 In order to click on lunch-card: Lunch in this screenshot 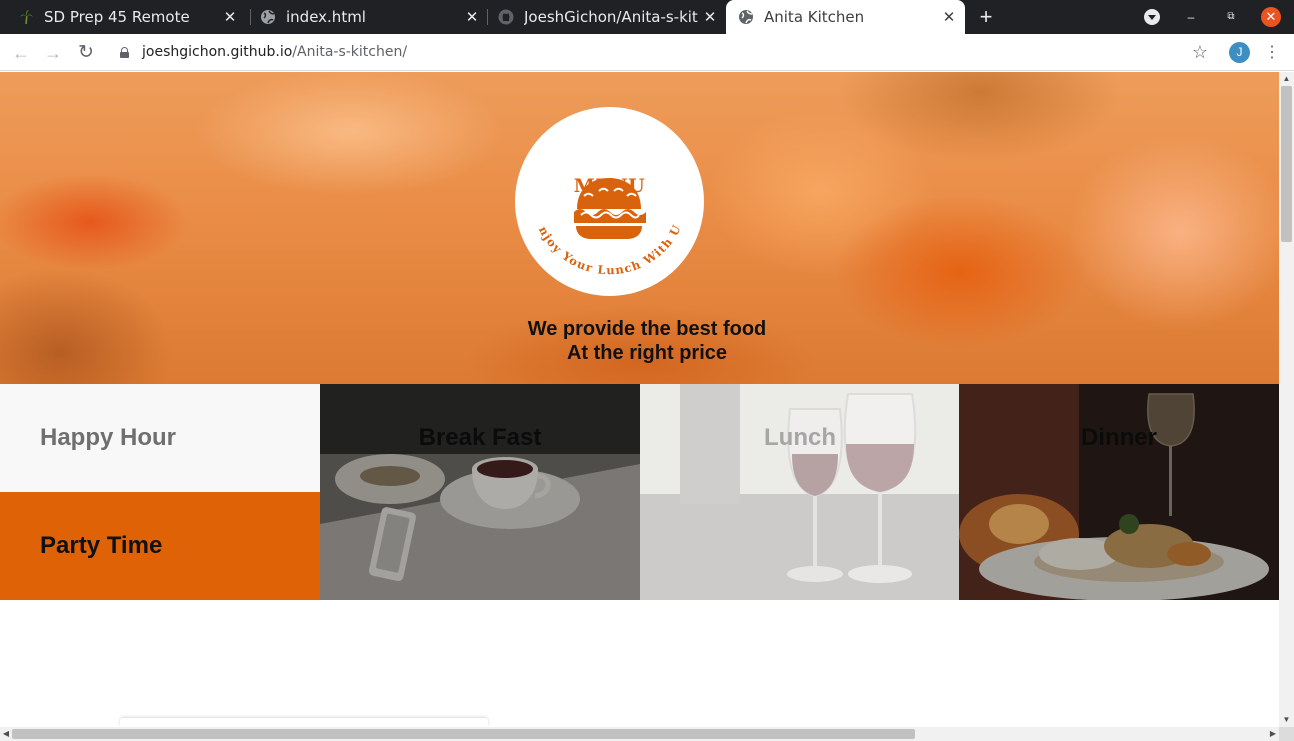, I will do `click(800, 492)`.